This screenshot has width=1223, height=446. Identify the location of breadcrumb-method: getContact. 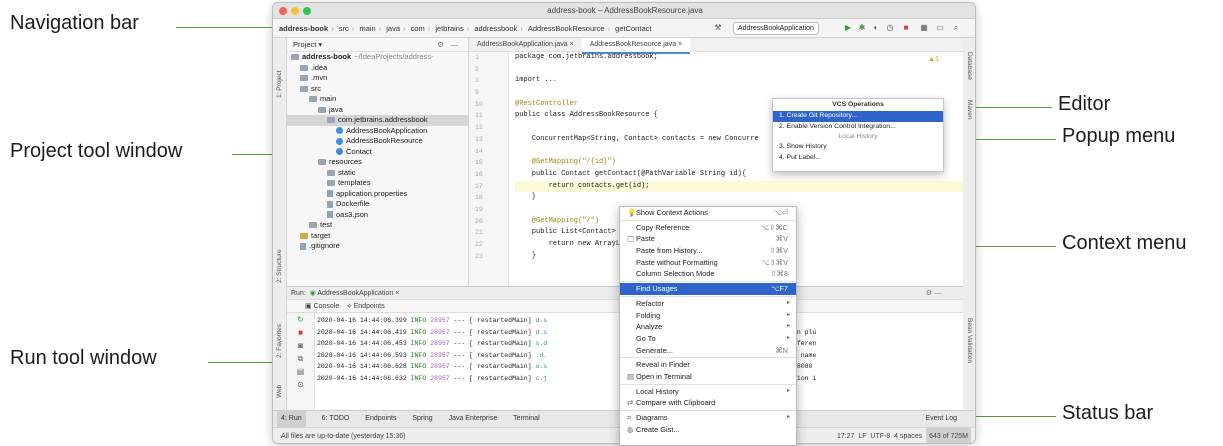
(633, 28).